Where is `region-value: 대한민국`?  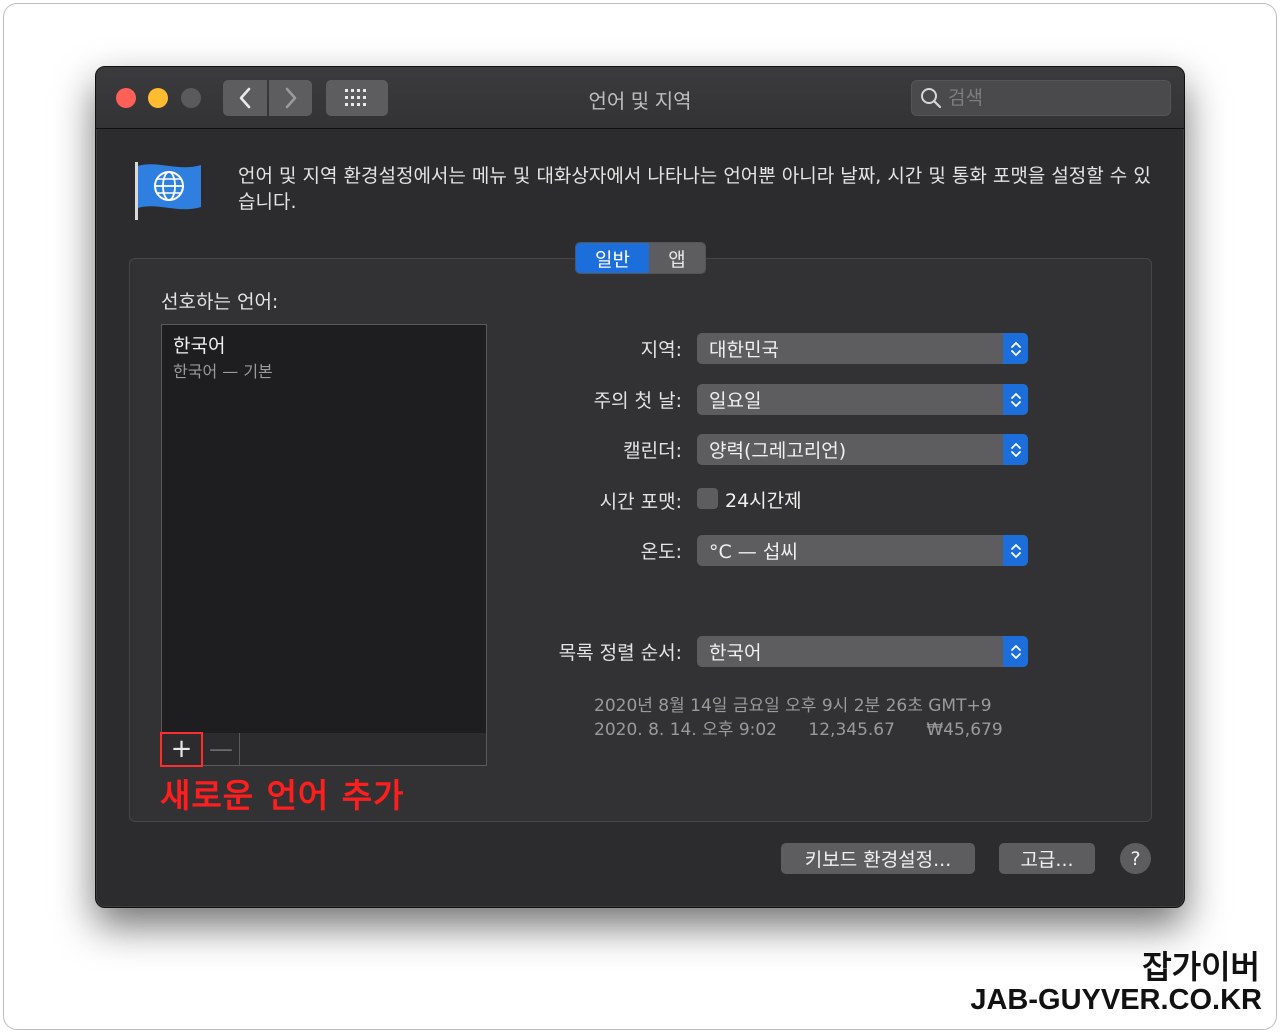 region-value: 대한민국 is located at coordinates (744, 350).